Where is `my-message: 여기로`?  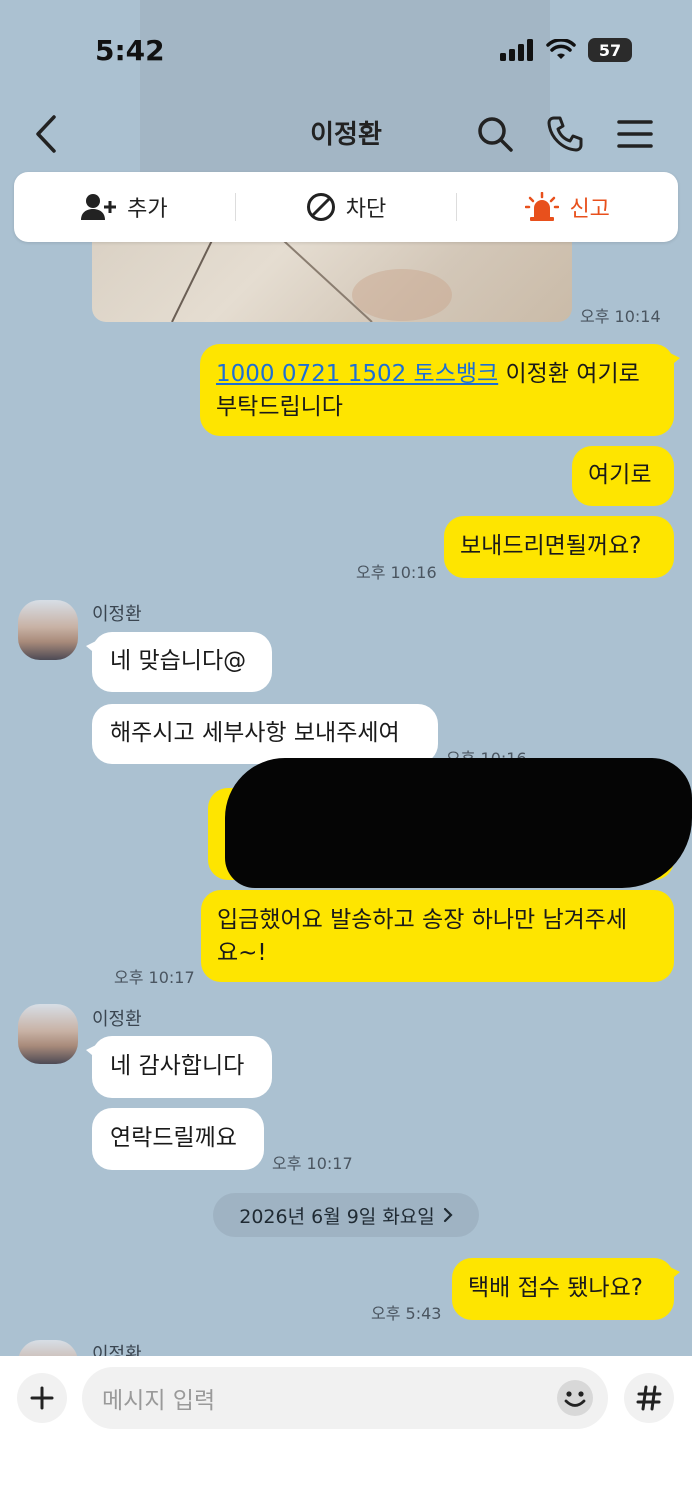 my-message: 여기로 is located at coordinates (623, 476).